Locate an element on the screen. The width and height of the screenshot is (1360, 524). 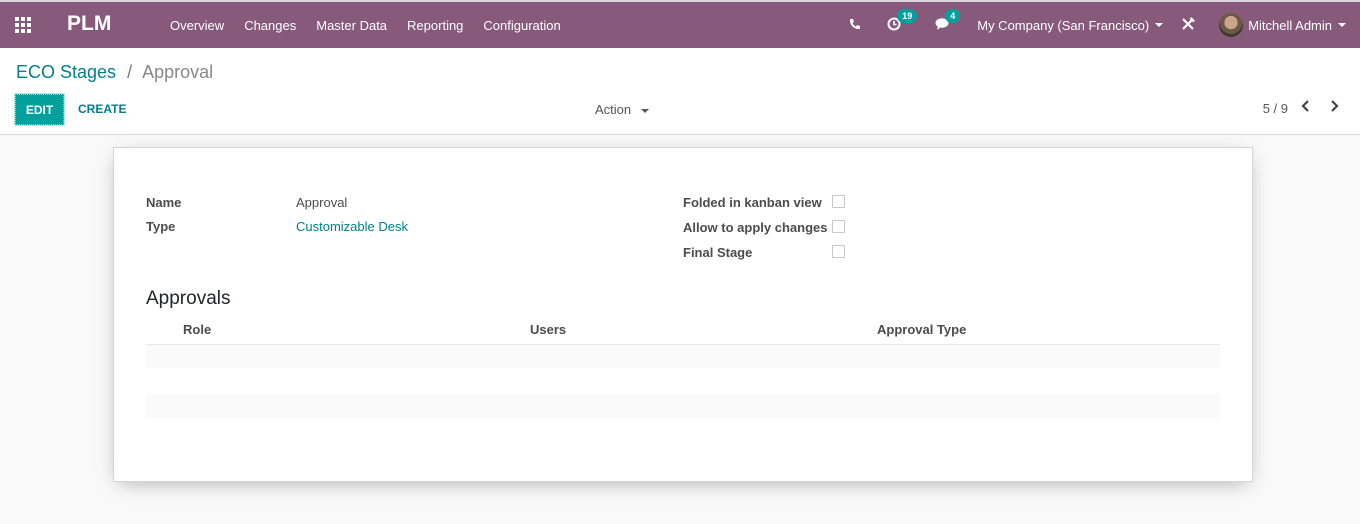
tools-icon is located at coordinates (1188, 25).